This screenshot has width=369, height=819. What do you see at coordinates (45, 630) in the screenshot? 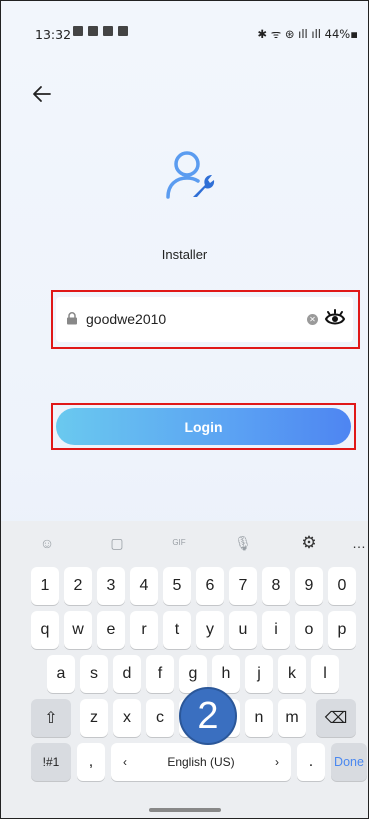
I see `key-q: q` at bounding box center [45, 630].